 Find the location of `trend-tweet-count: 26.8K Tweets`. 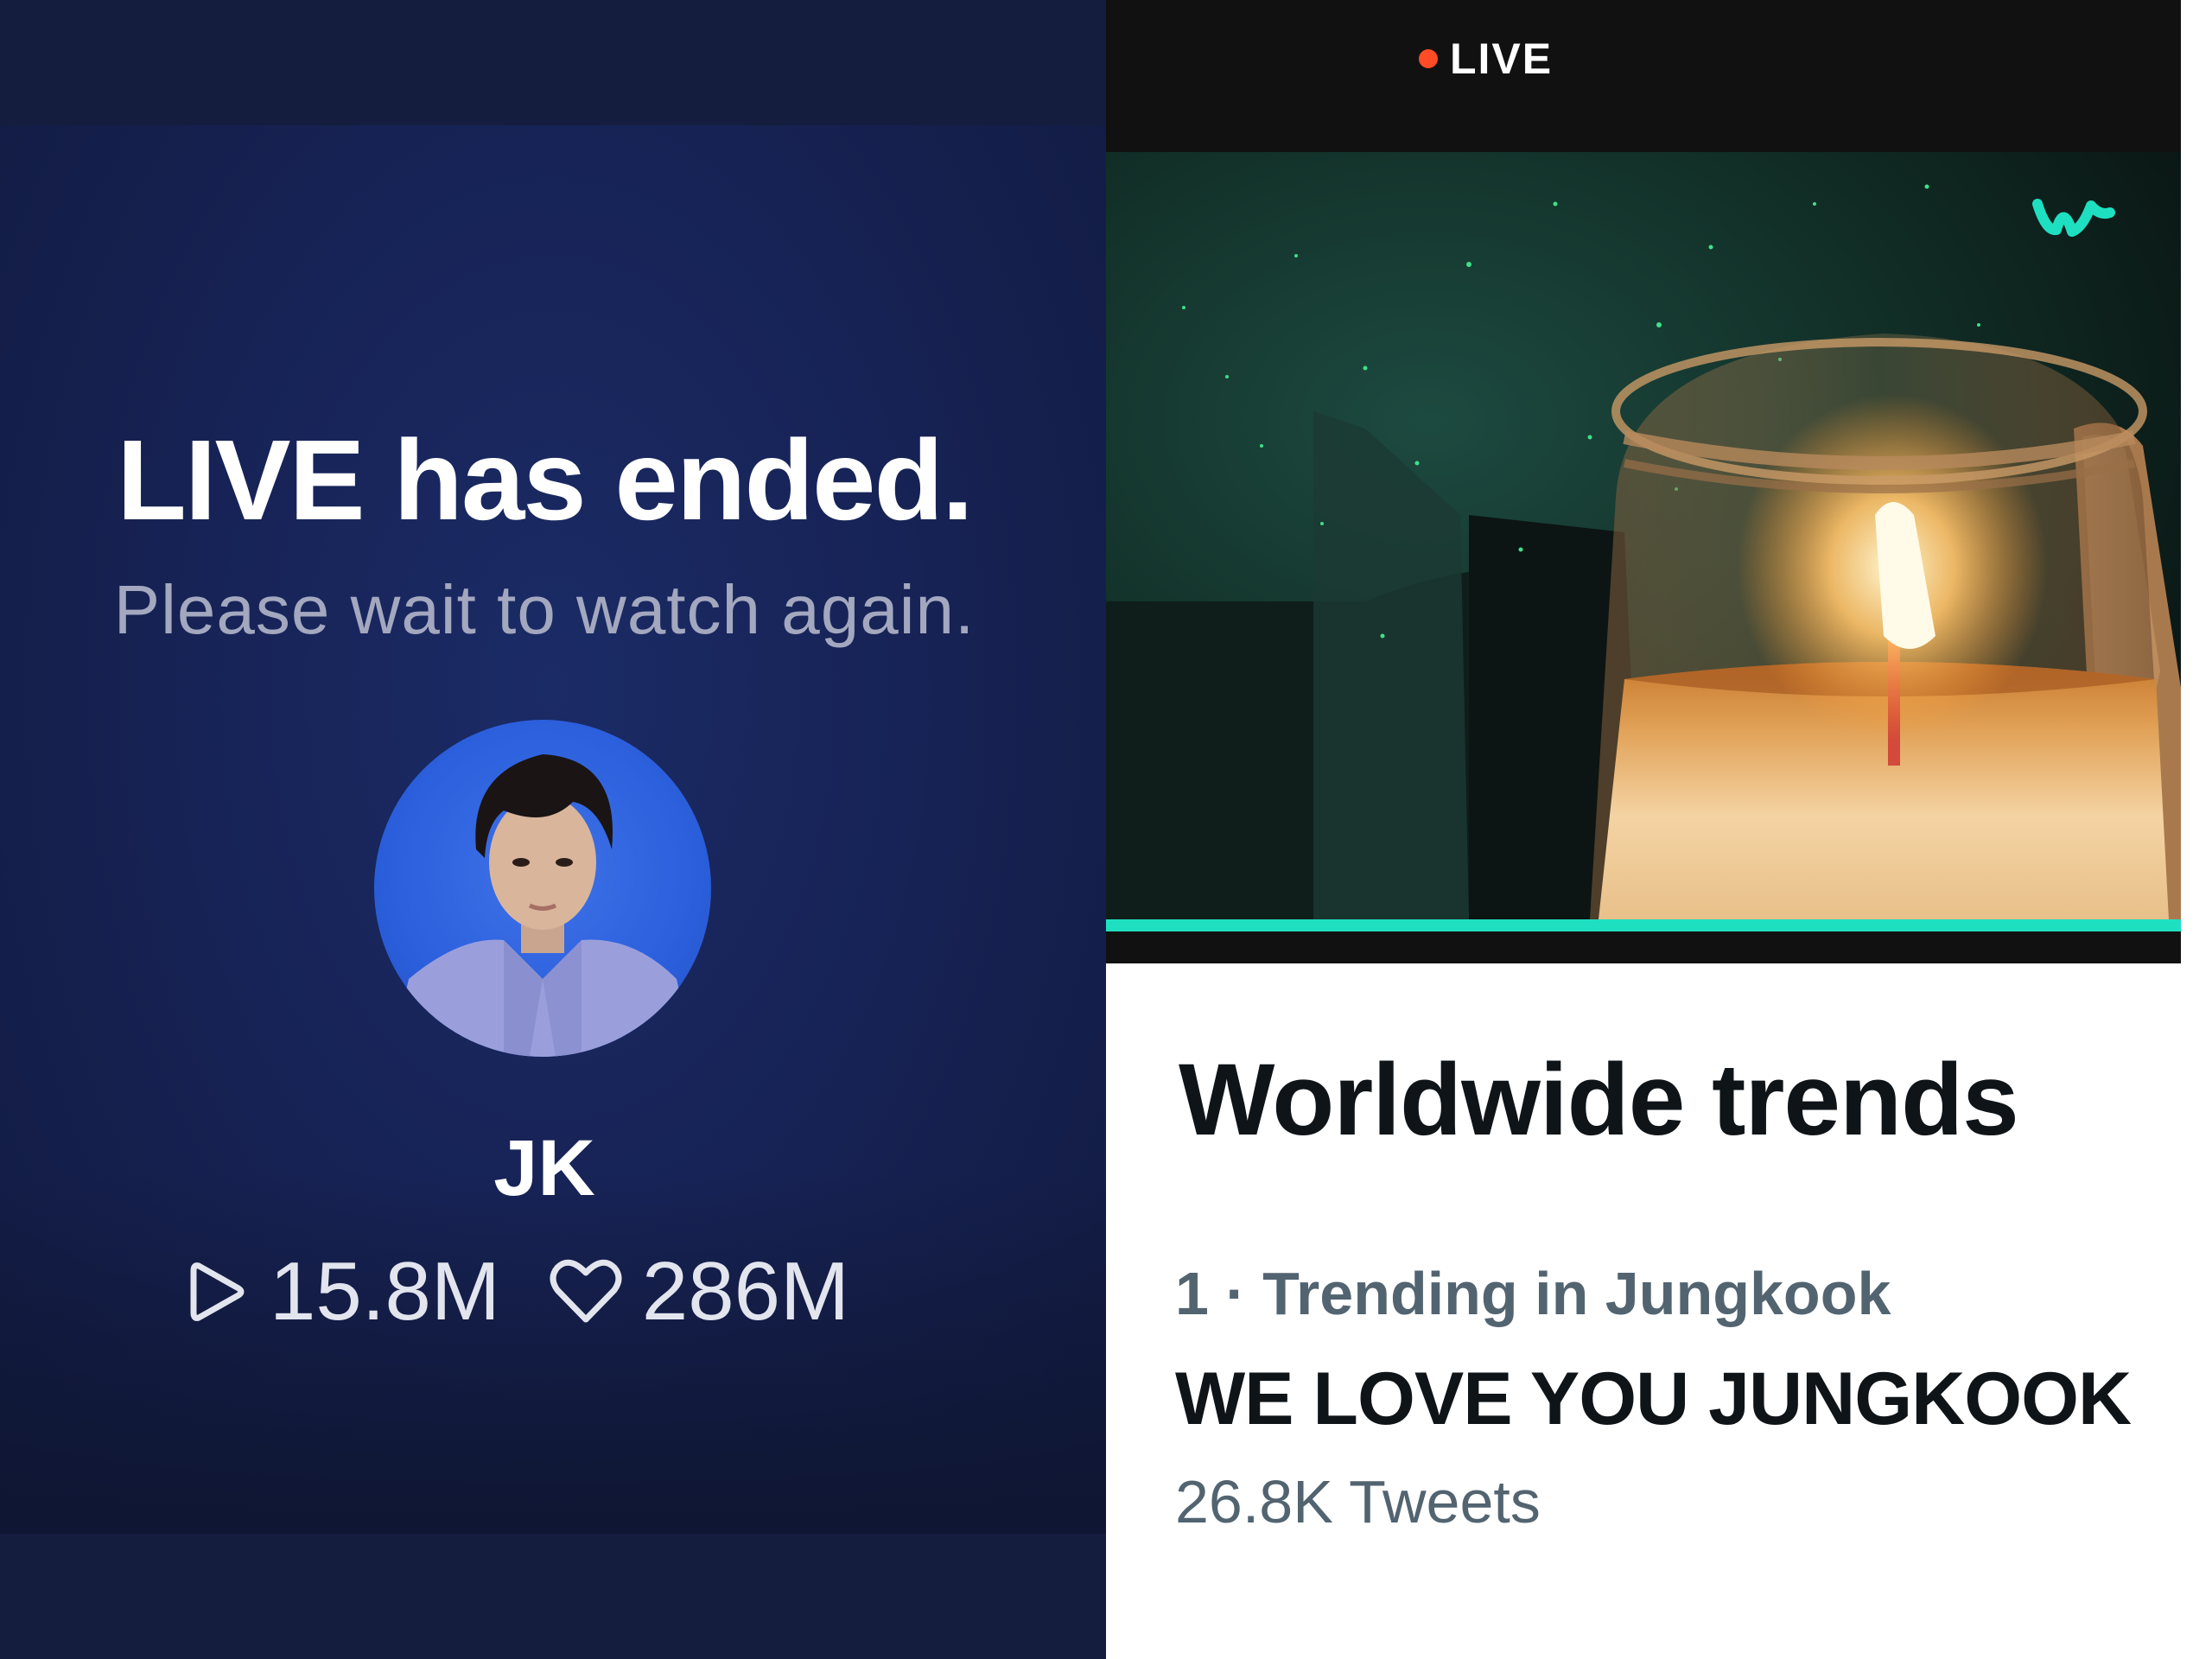

trend-tweet-count: 26.8K Tweets is located at coordinates (1358, 1501).